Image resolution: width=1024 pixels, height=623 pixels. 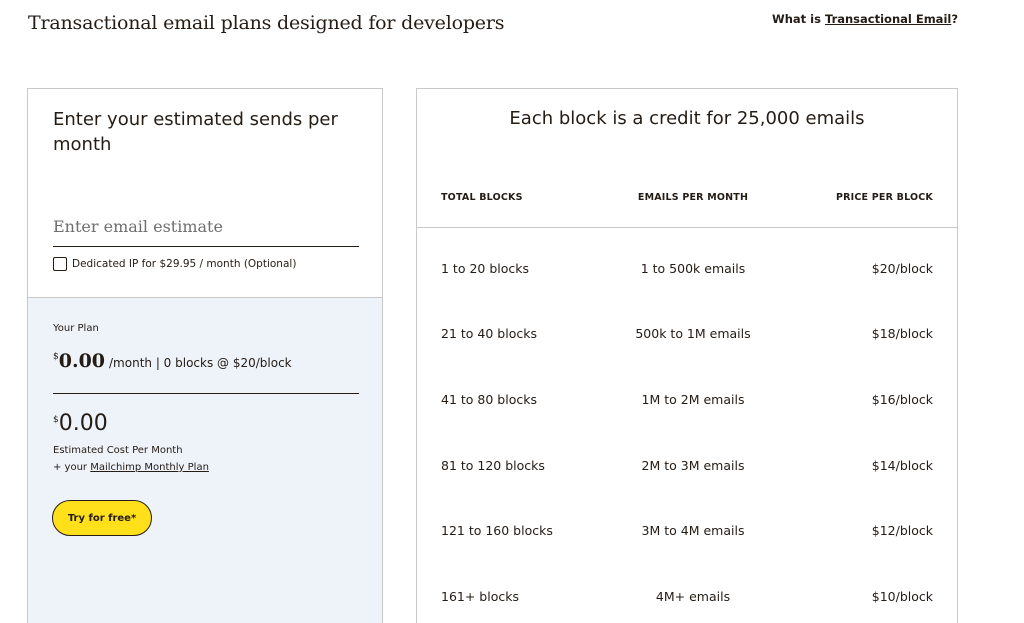 What do you see at coordinates (200, 363) in the screenshot?
I see `plan-detail: /month | 0 blocks @ $20/block` at bounding box center [200, 363].